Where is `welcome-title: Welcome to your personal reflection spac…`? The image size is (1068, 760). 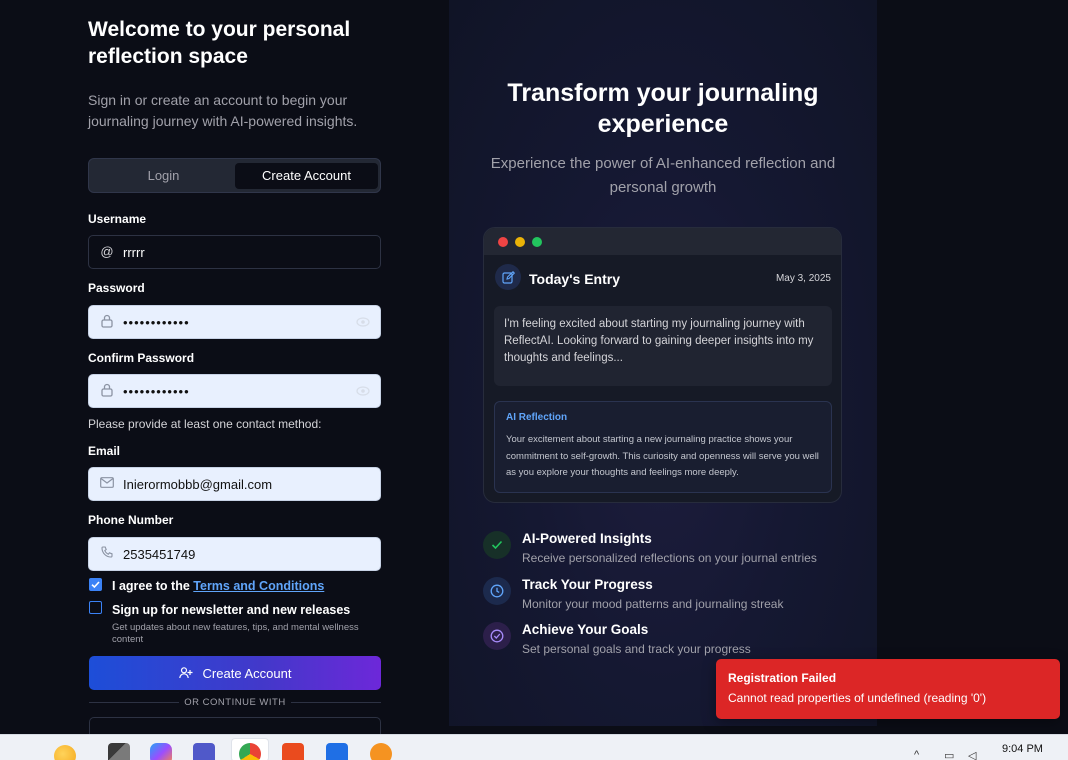 welcome-title: Welcome to your personal reflection spac… is located at coordinates (219, 43).